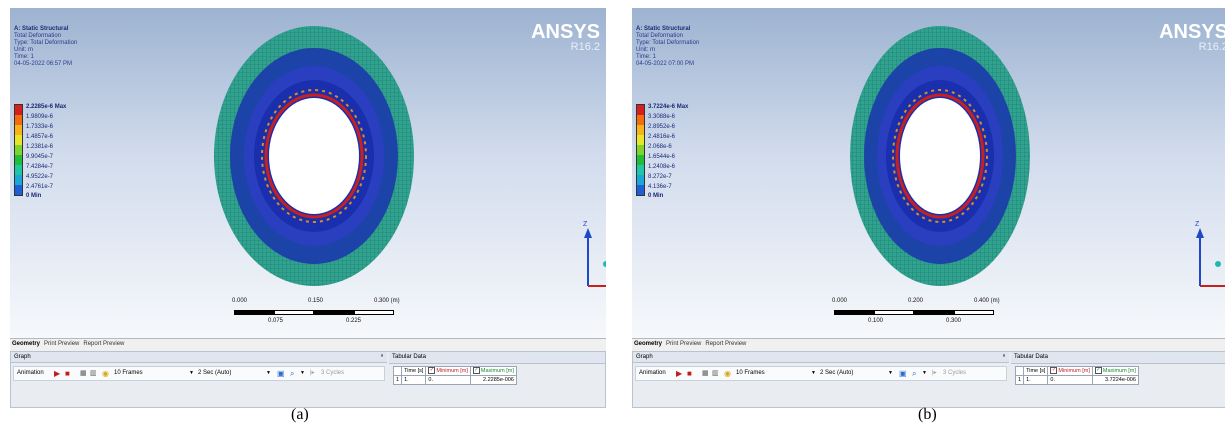  What do you see at coordinates (588, 256) in the screenshot?
I see `coordinate-triad: Z X` at bounding box center [588, 256].